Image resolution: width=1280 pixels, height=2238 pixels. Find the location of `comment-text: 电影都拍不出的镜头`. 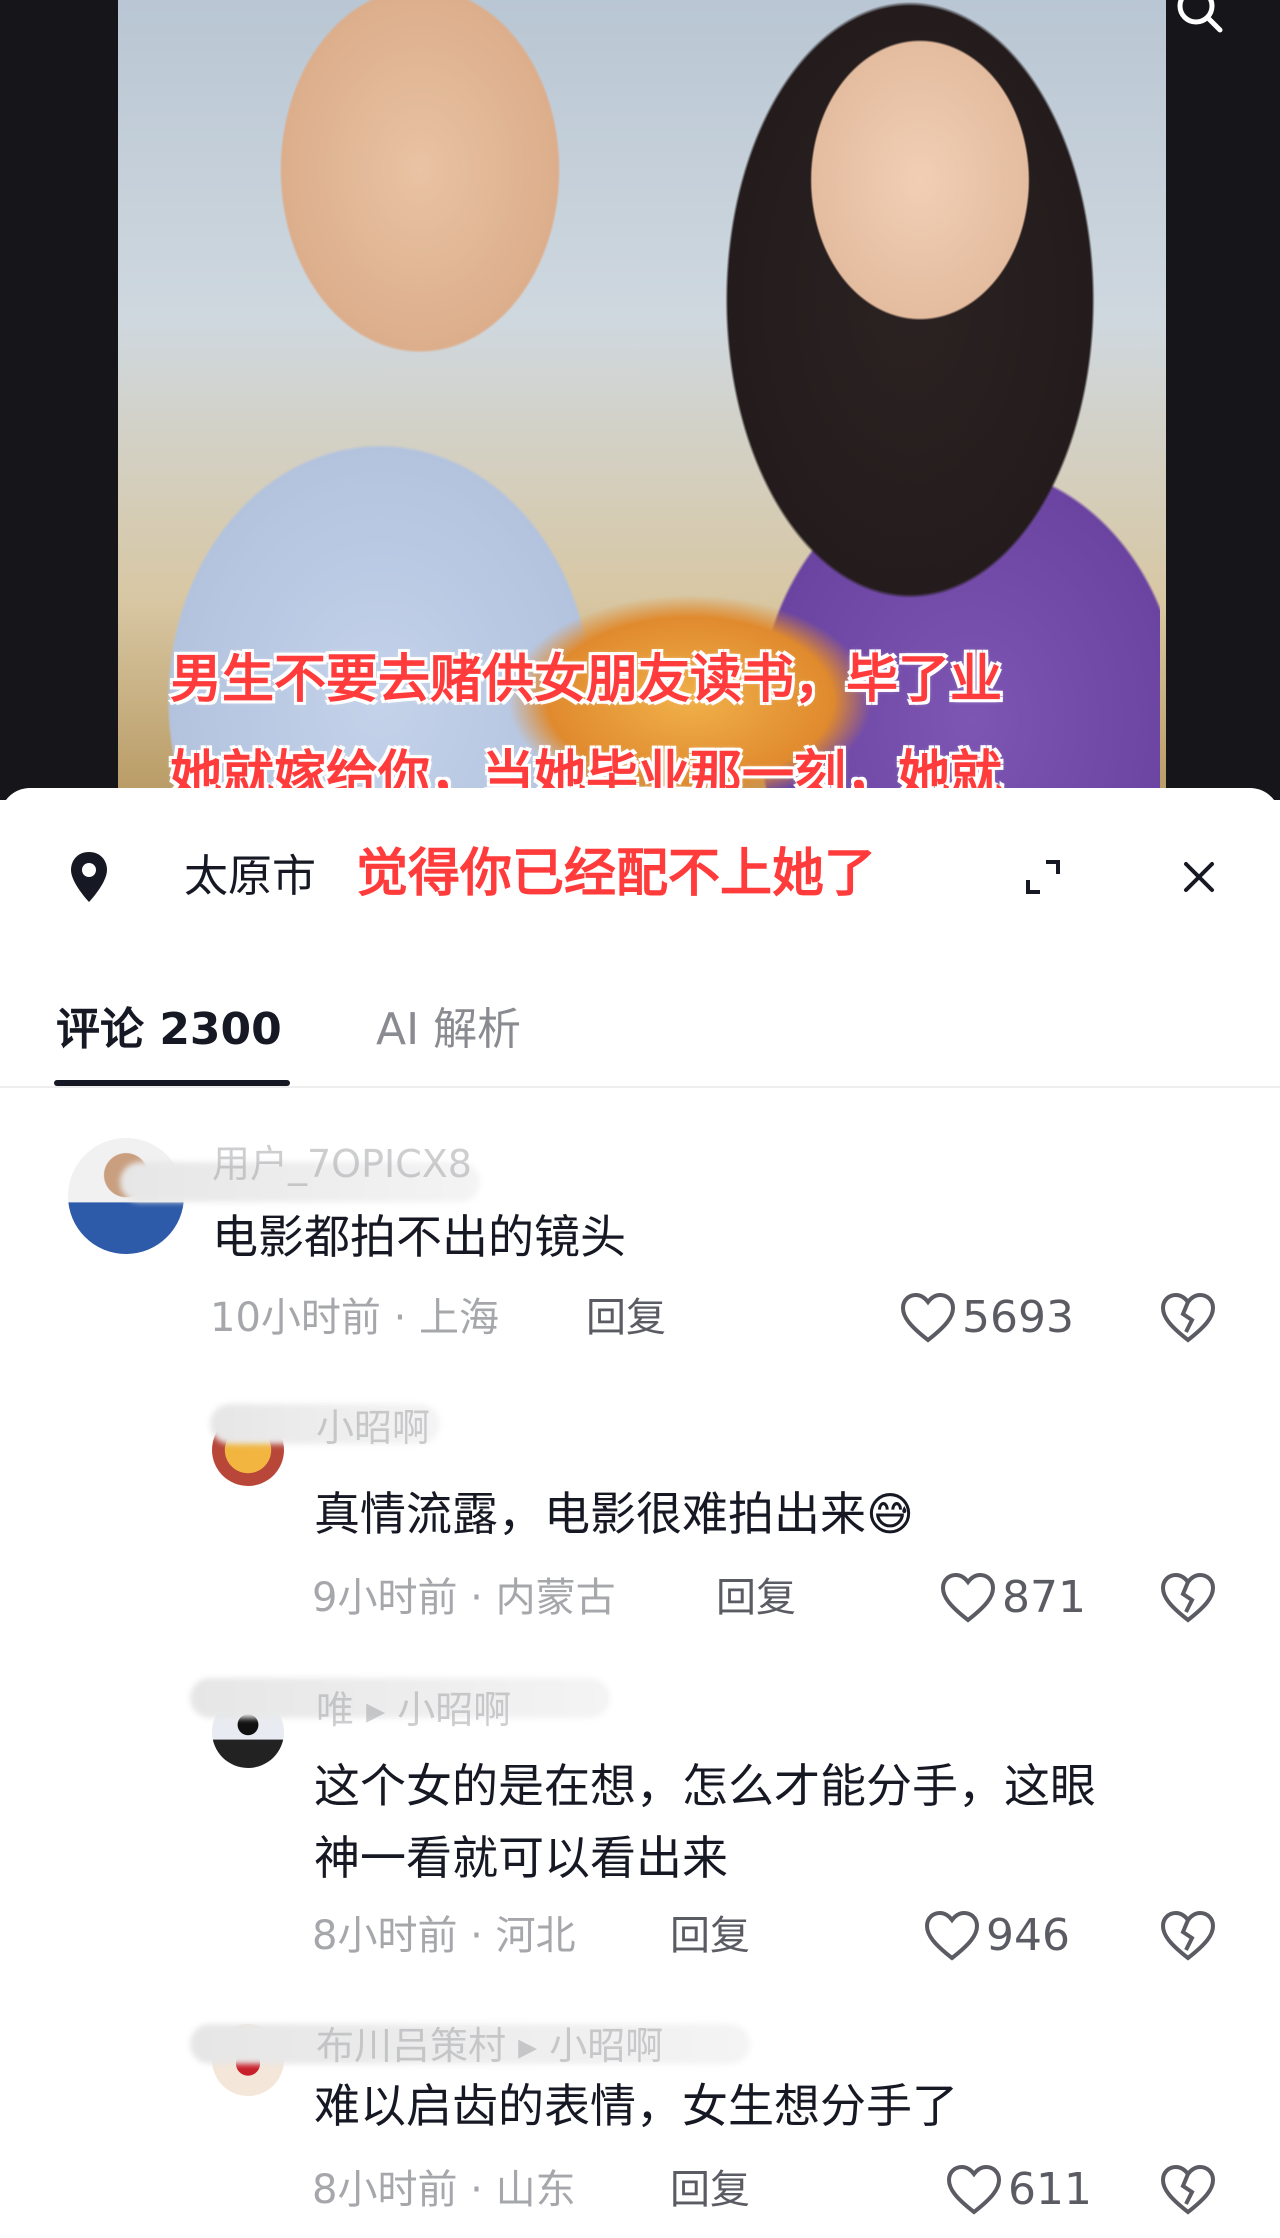

comment-text: 电影都拍不出的镜头 is located at coordinates (419, 1237).